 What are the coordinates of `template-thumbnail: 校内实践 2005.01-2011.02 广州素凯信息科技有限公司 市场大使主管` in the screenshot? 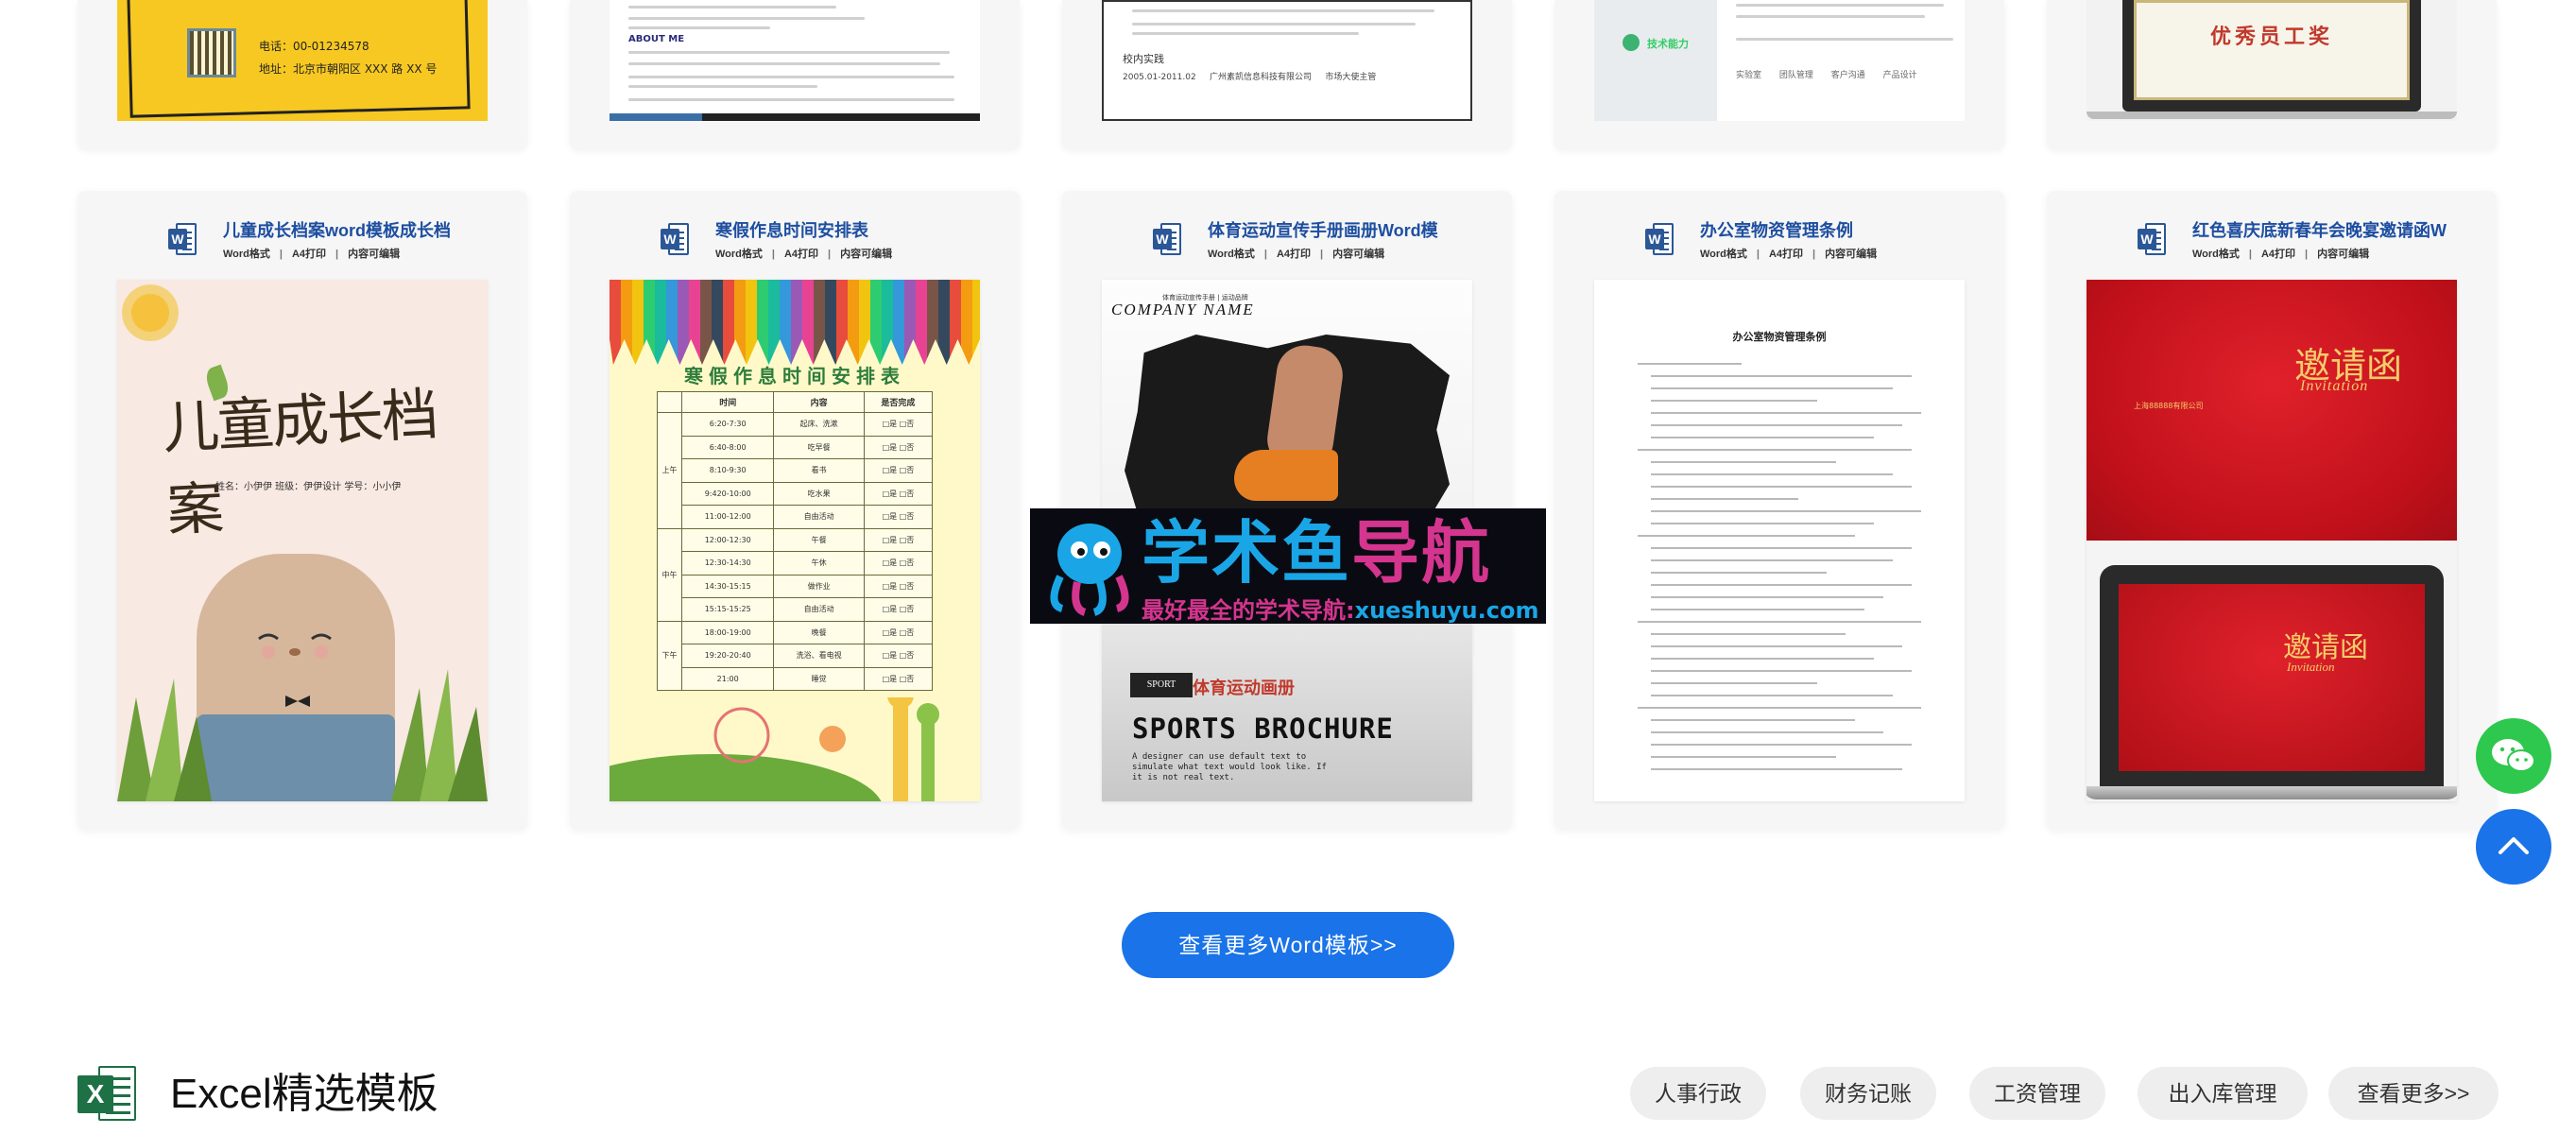 It's located at (1287, 60).